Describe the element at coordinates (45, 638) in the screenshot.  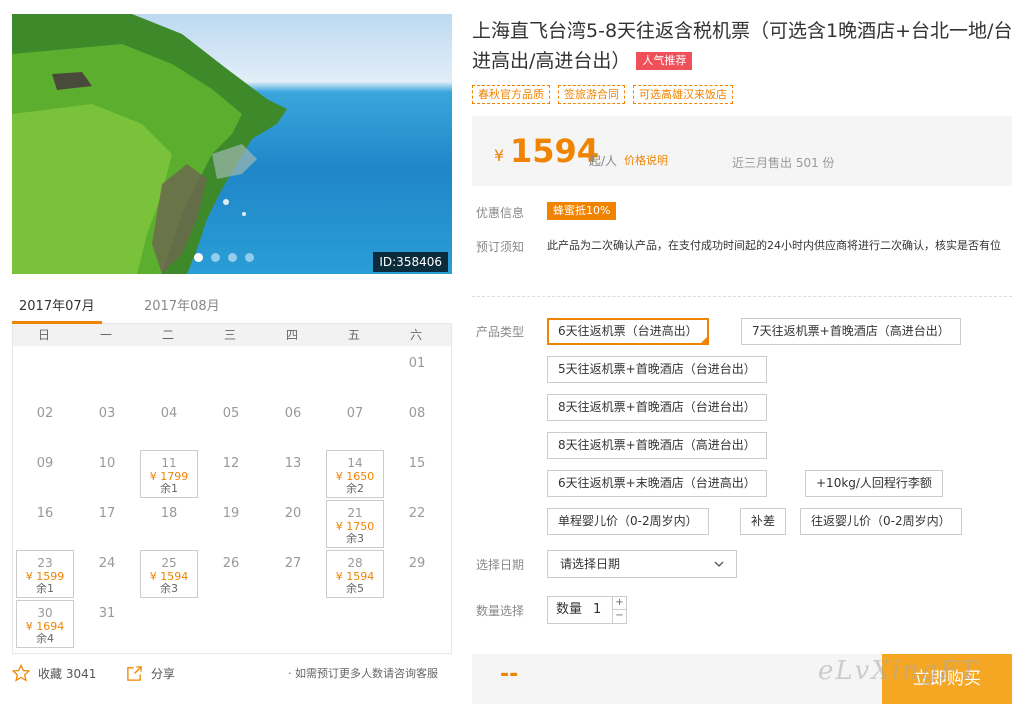
I see `day-remaining: 余4` at that location.